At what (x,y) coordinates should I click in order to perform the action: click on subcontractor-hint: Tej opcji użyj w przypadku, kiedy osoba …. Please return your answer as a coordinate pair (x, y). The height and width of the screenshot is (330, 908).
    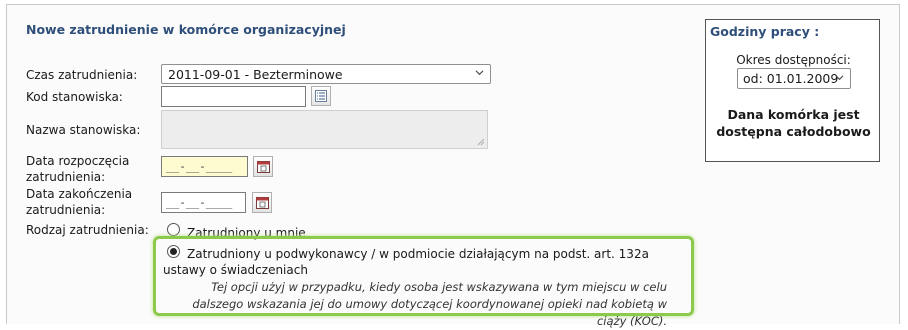
    Looking at the image, I should click on (429, 304).